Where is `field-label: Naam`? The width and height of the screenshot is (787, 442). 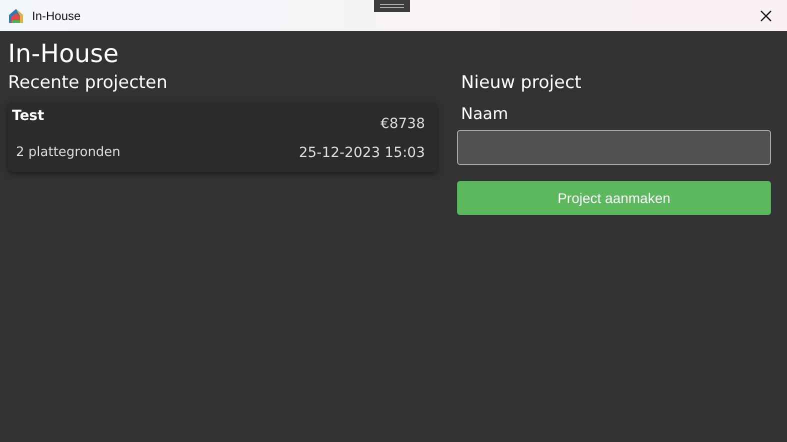 field-label: Naam is located at coordinates (485, 114).